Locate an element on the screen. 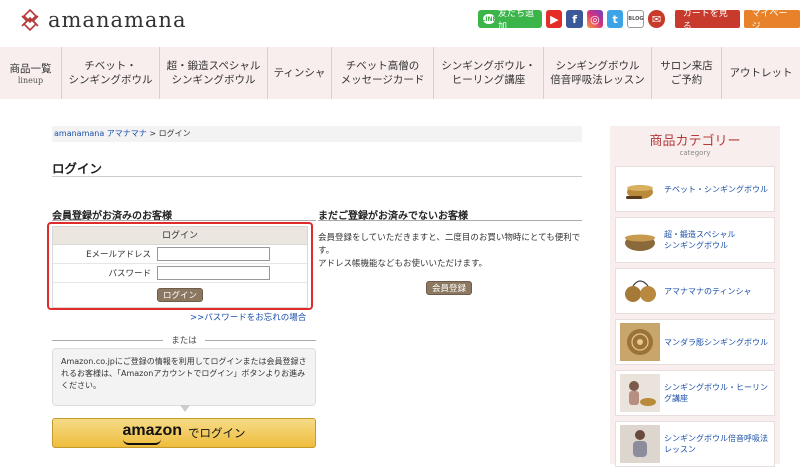 The height and width of the screenshot is (467, 800). nav-item-breathing-lesson: シンギングボウル 倍音呼吸法レッスン is located at coordinates (598, 73).